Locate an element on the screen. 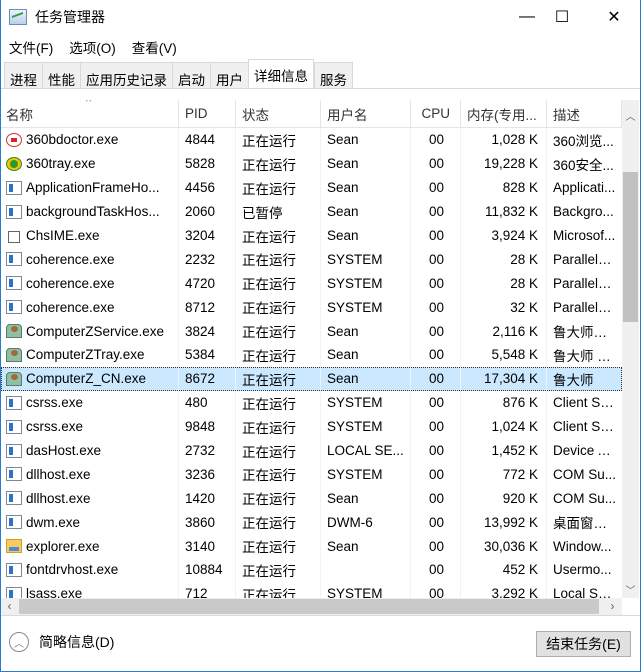 The height and width of the screenshot is (672, 641). tab-details: 详细信息 is located at coordinates (281, 73).